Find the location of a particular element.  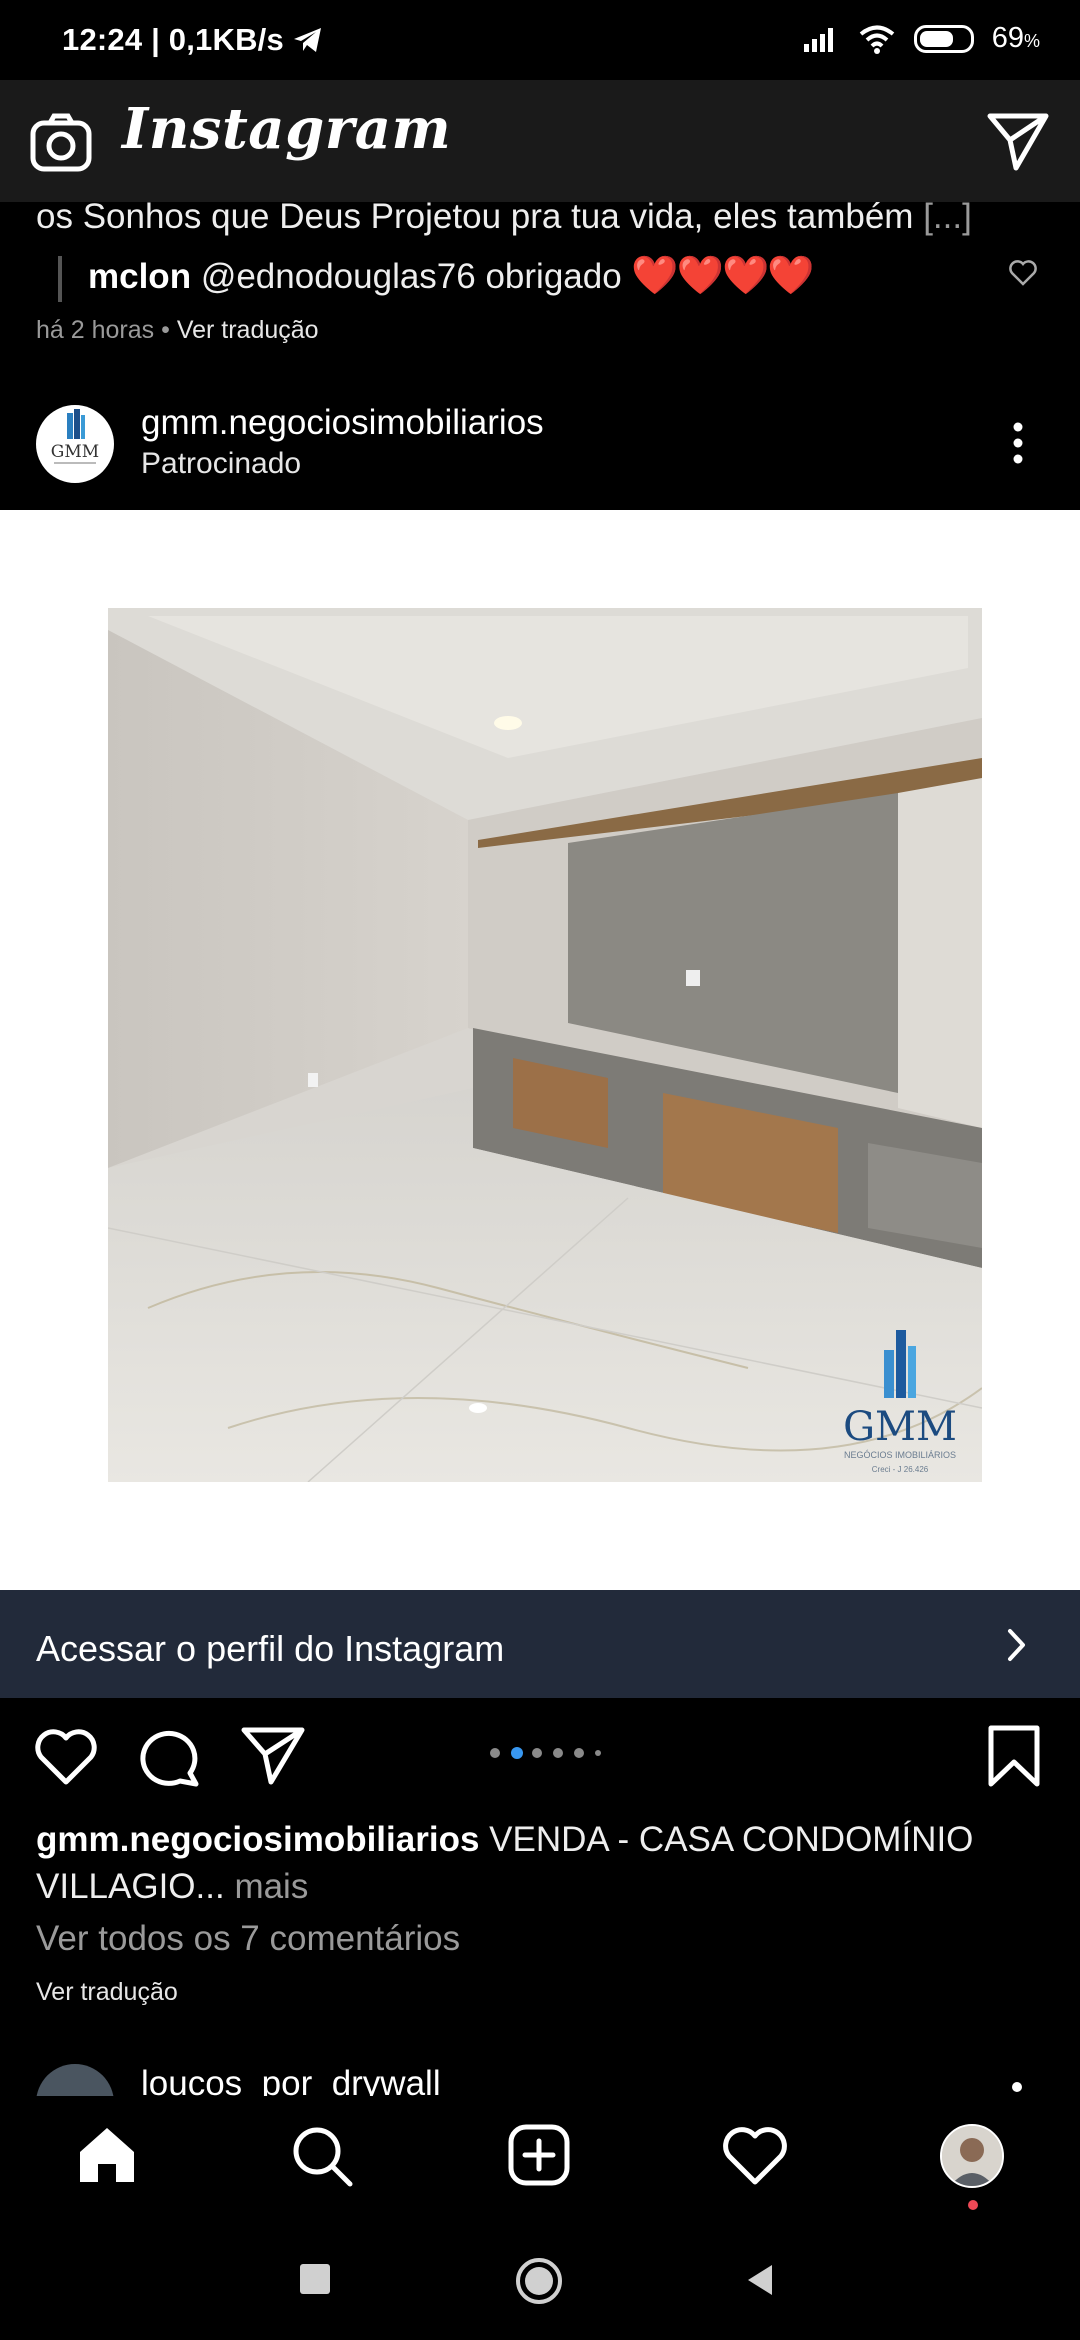

gmm-logo-icon: GMM is located at coordinates (75, 436).